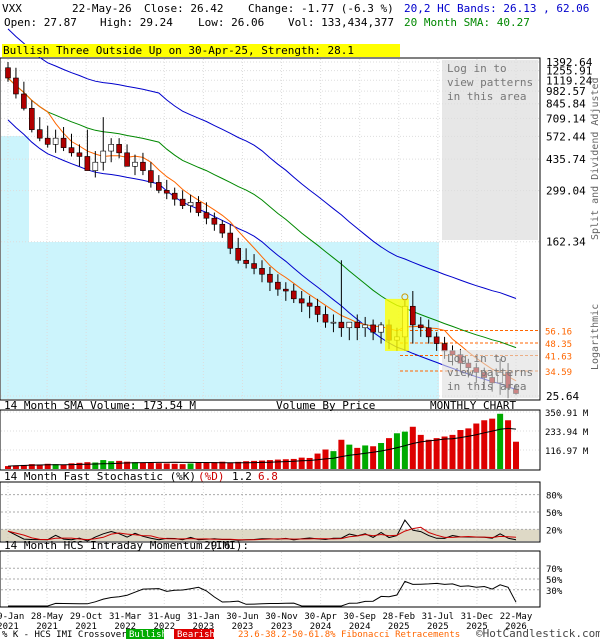  Describe the element at coordinates (325, 405) in the screenshot. I see `vbp-label: Volume By Price` at that location.